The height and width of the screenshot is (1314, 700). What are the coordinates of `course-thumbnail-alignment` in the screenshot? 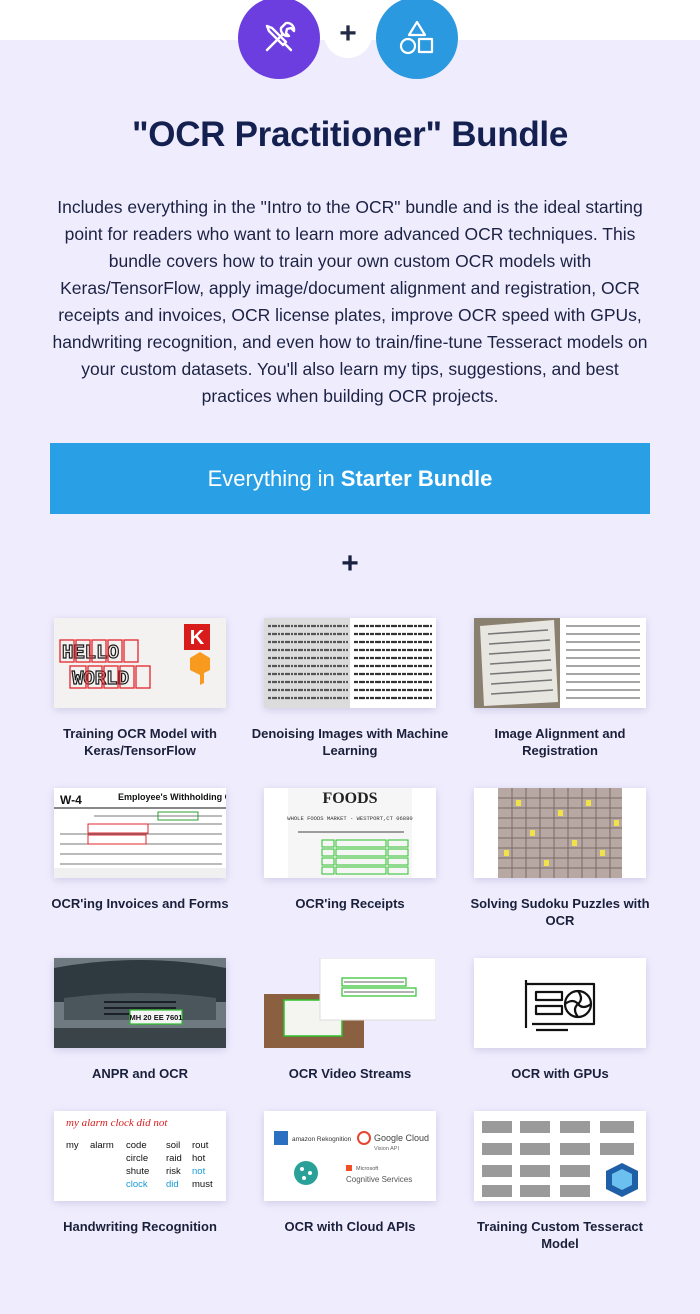 It's located at (560, 663).